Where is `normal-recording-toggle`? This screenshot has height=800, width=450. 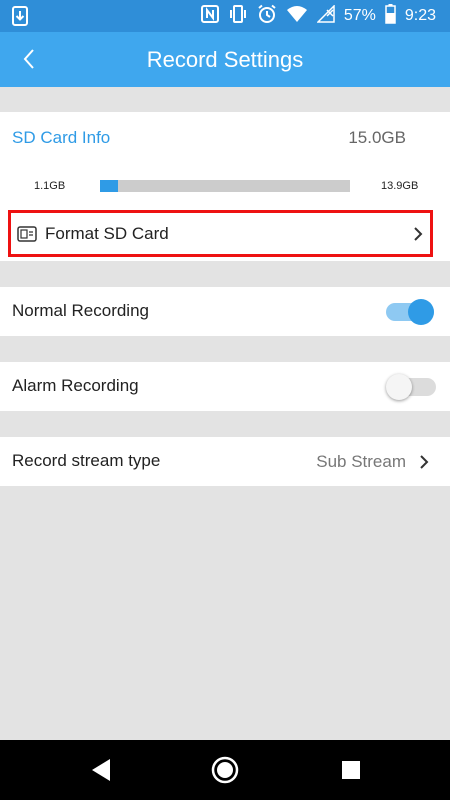 normal-recording-toggle is located at coordinates (410, 312).